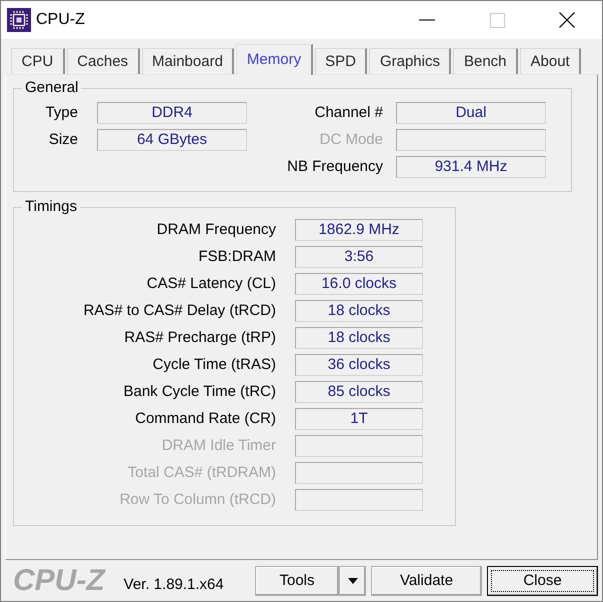 The image size is (603, 602). I want to click on field-label: RAS# to CAS# Delay (tRCD), so click(179, 311).